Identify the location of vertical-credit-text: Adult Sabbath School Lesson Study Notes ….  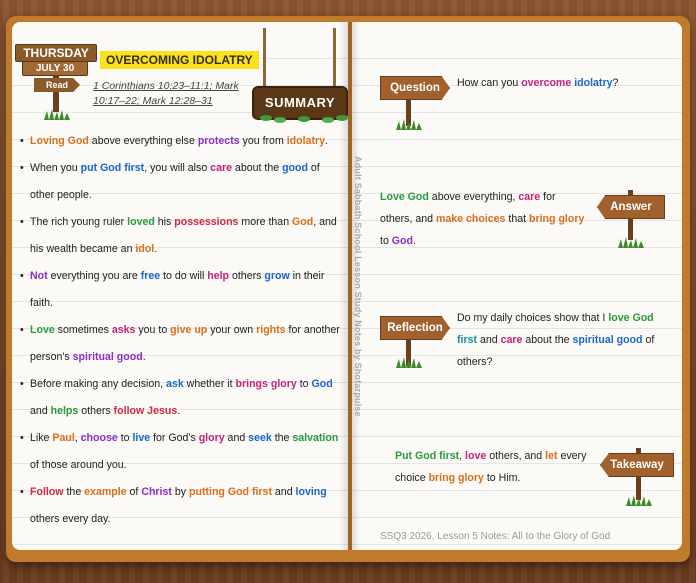
(358, 286).